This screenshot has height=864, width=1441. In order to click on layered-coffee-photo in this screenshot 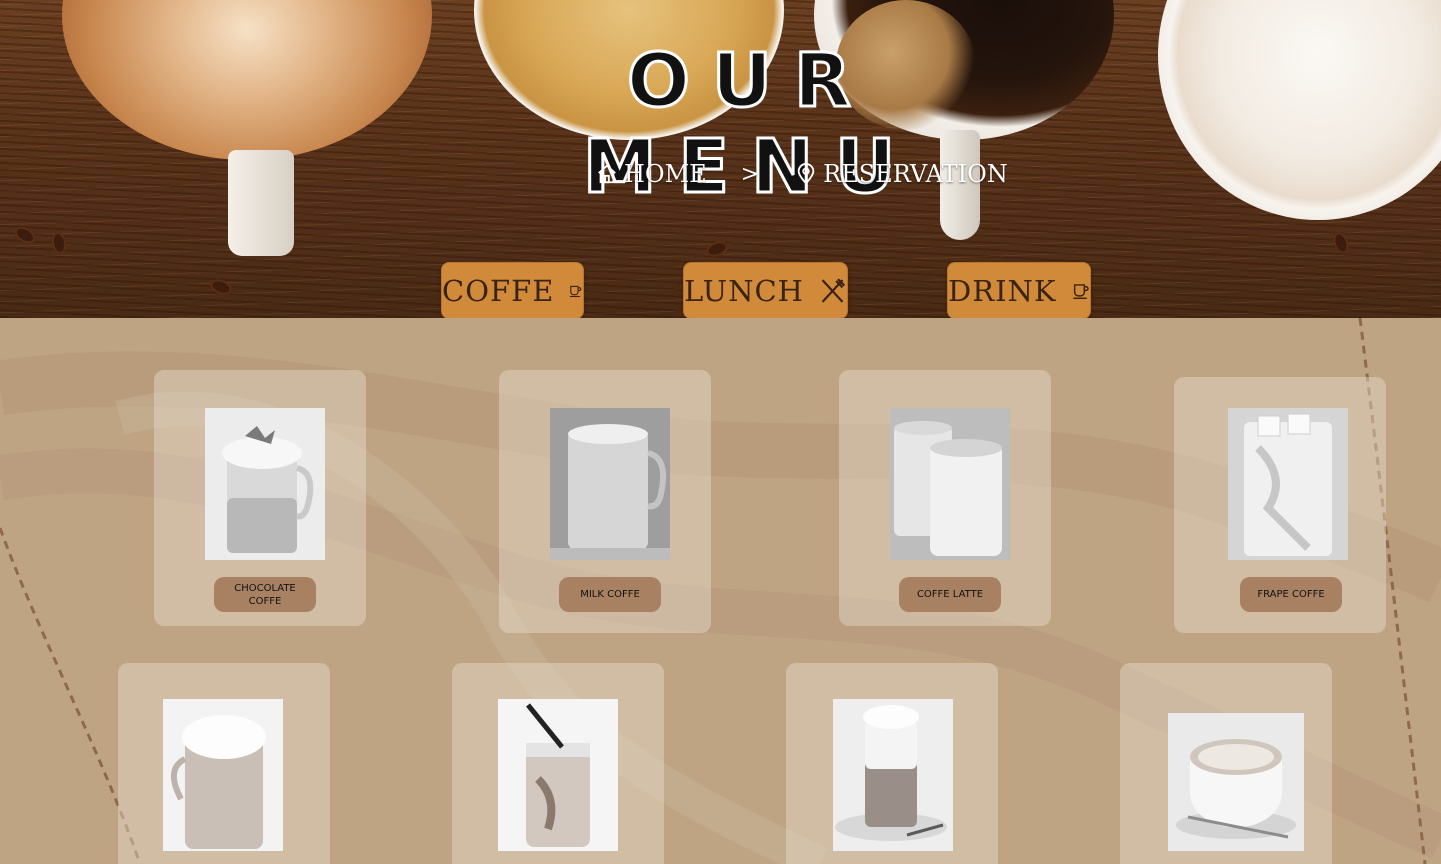, I will do `click(893, 775)`.